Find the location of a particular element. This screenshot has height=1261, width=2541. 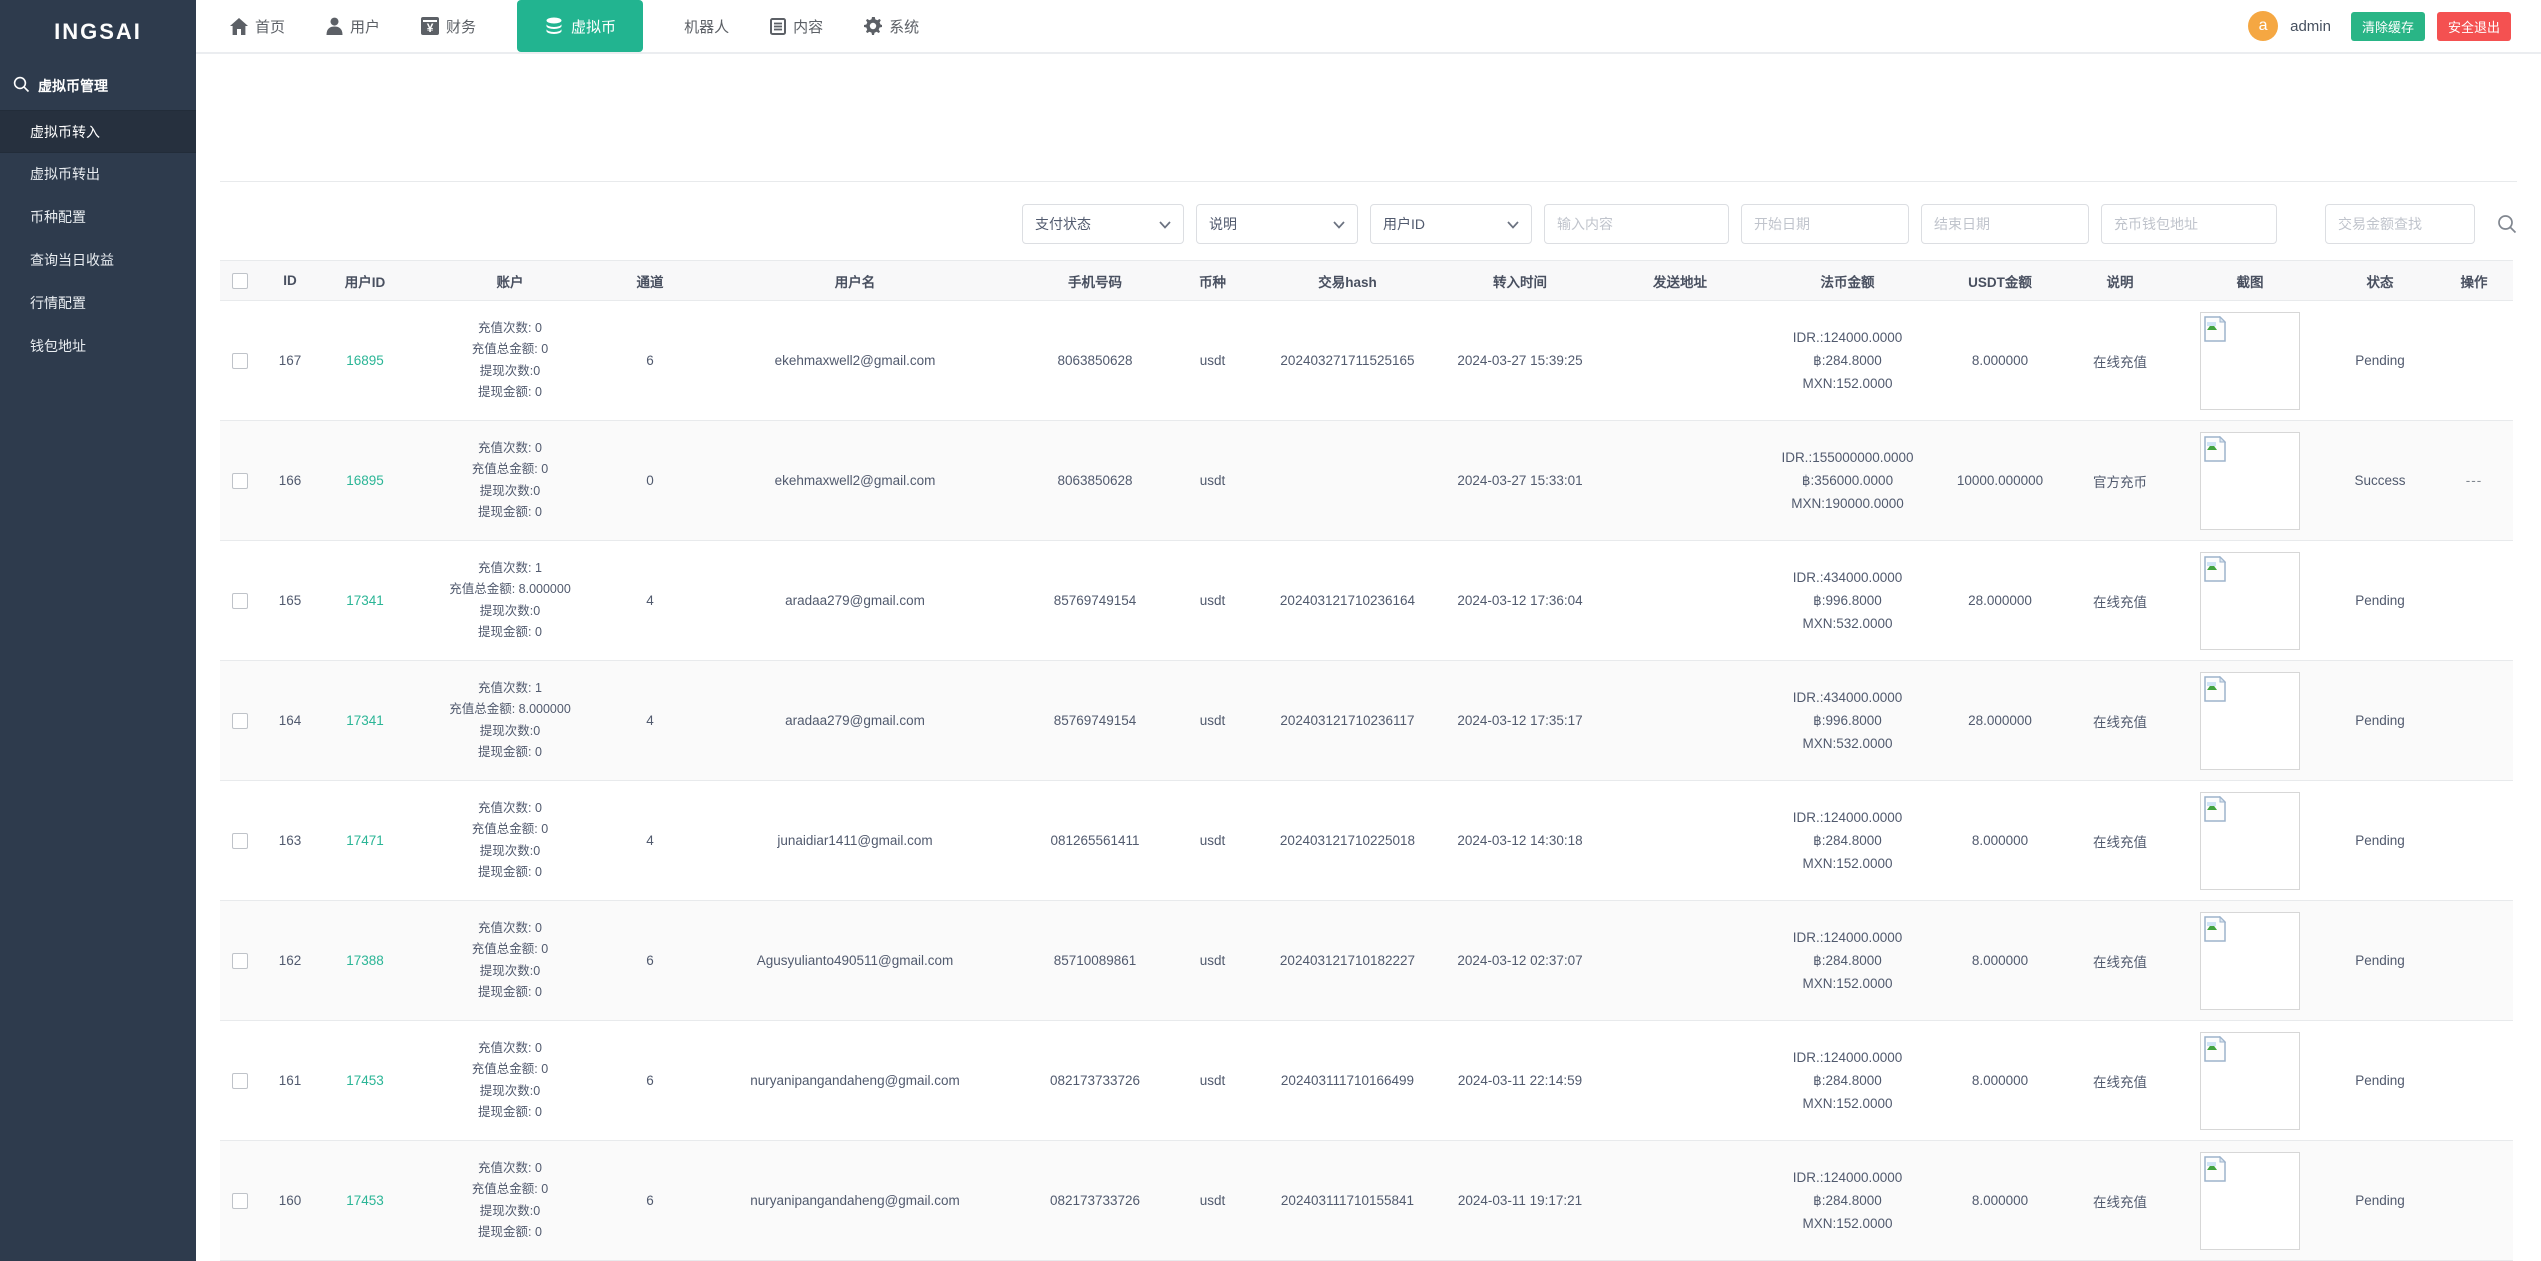

cell-channel: 4 is located at coordinates (650, 840).